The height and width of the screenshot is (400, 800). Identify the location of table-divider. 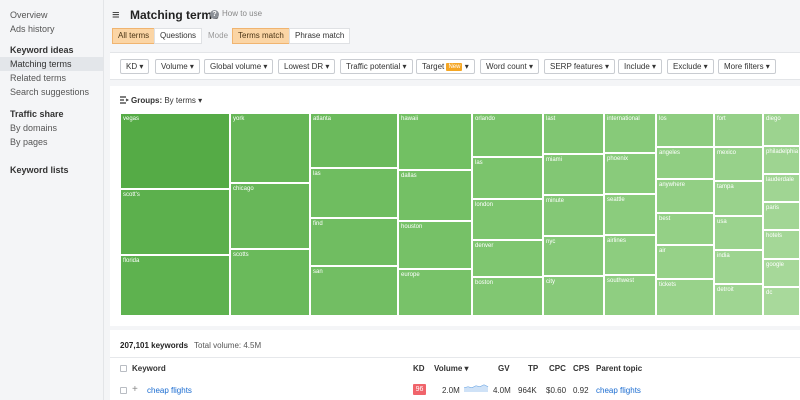
(455, 357).